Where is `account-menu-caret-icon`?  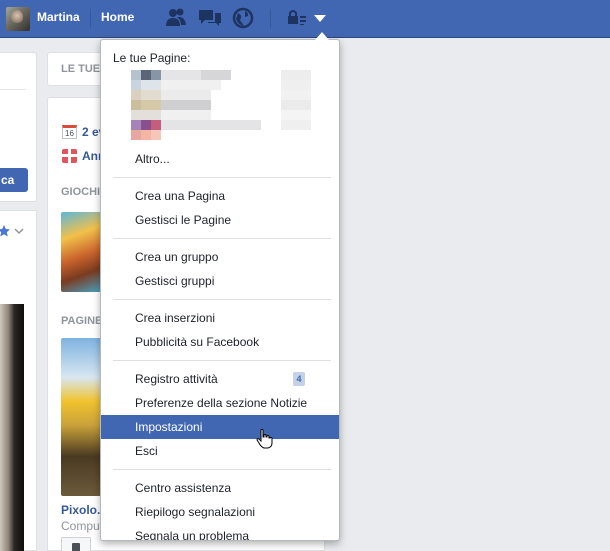
account-menu-caret-icon is located at coordinates (320, 18).